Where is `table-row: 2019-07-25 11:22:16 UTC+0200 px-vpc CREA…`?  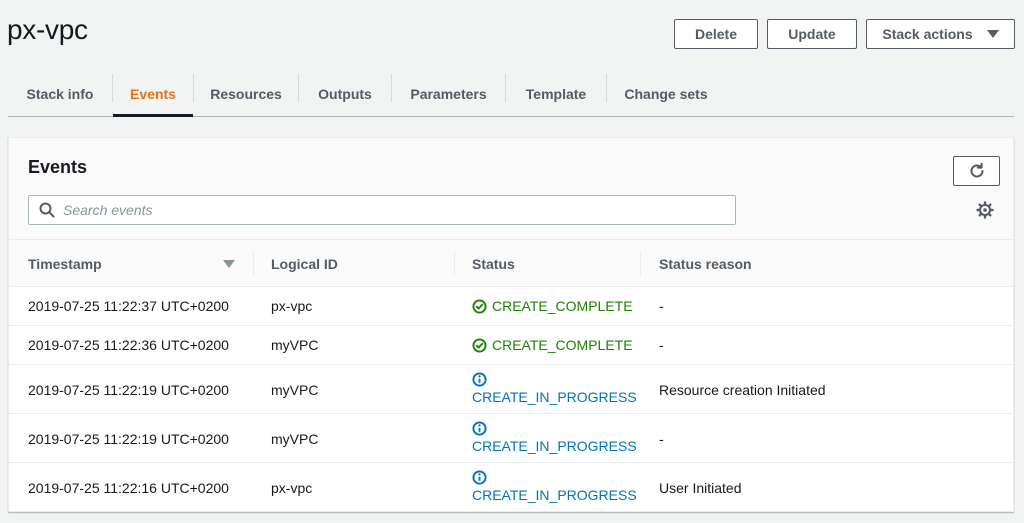
table-row: 2019-07-25 11:22:16 UTC+0200 px-vpc CREA… is located at coordinates (511, 487).